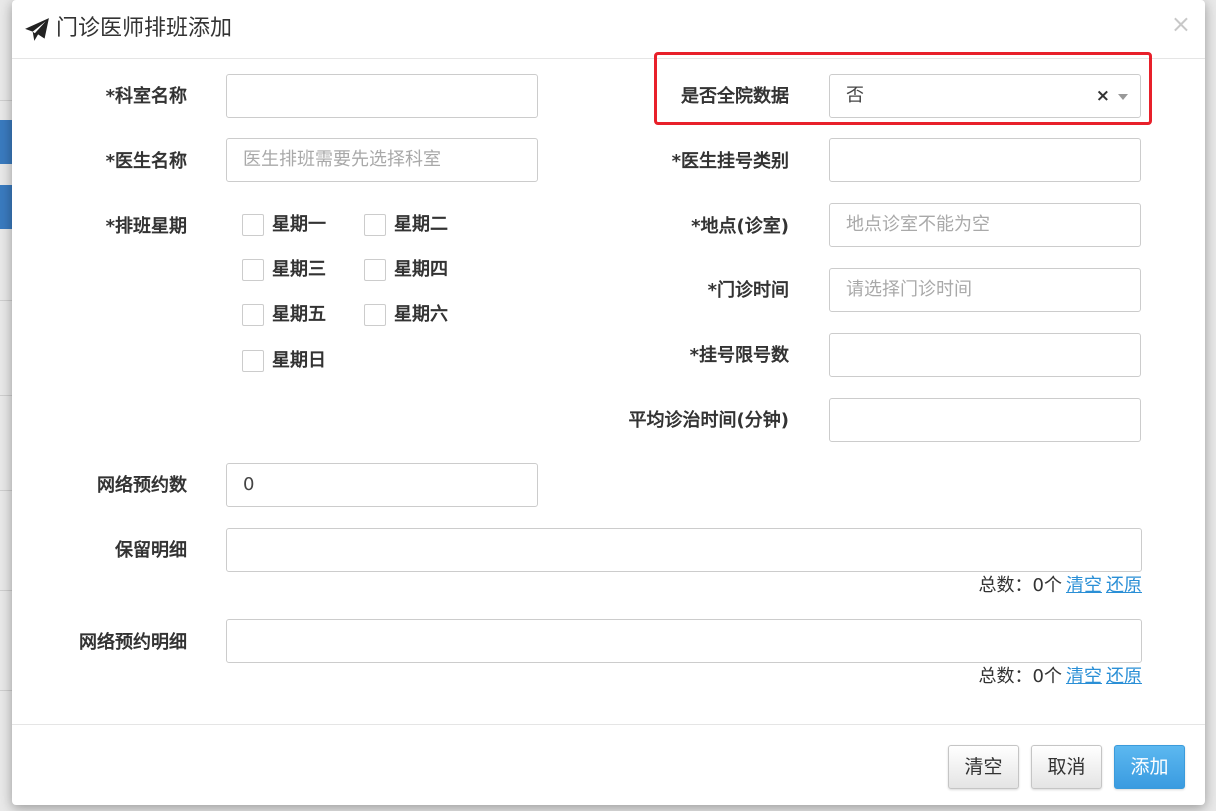 The height and width of the screenshot is (811, 1216). Describe the element at coordinates (146, 96) in the screenshot. I see `dept-name-label: *科室名称` at that location.